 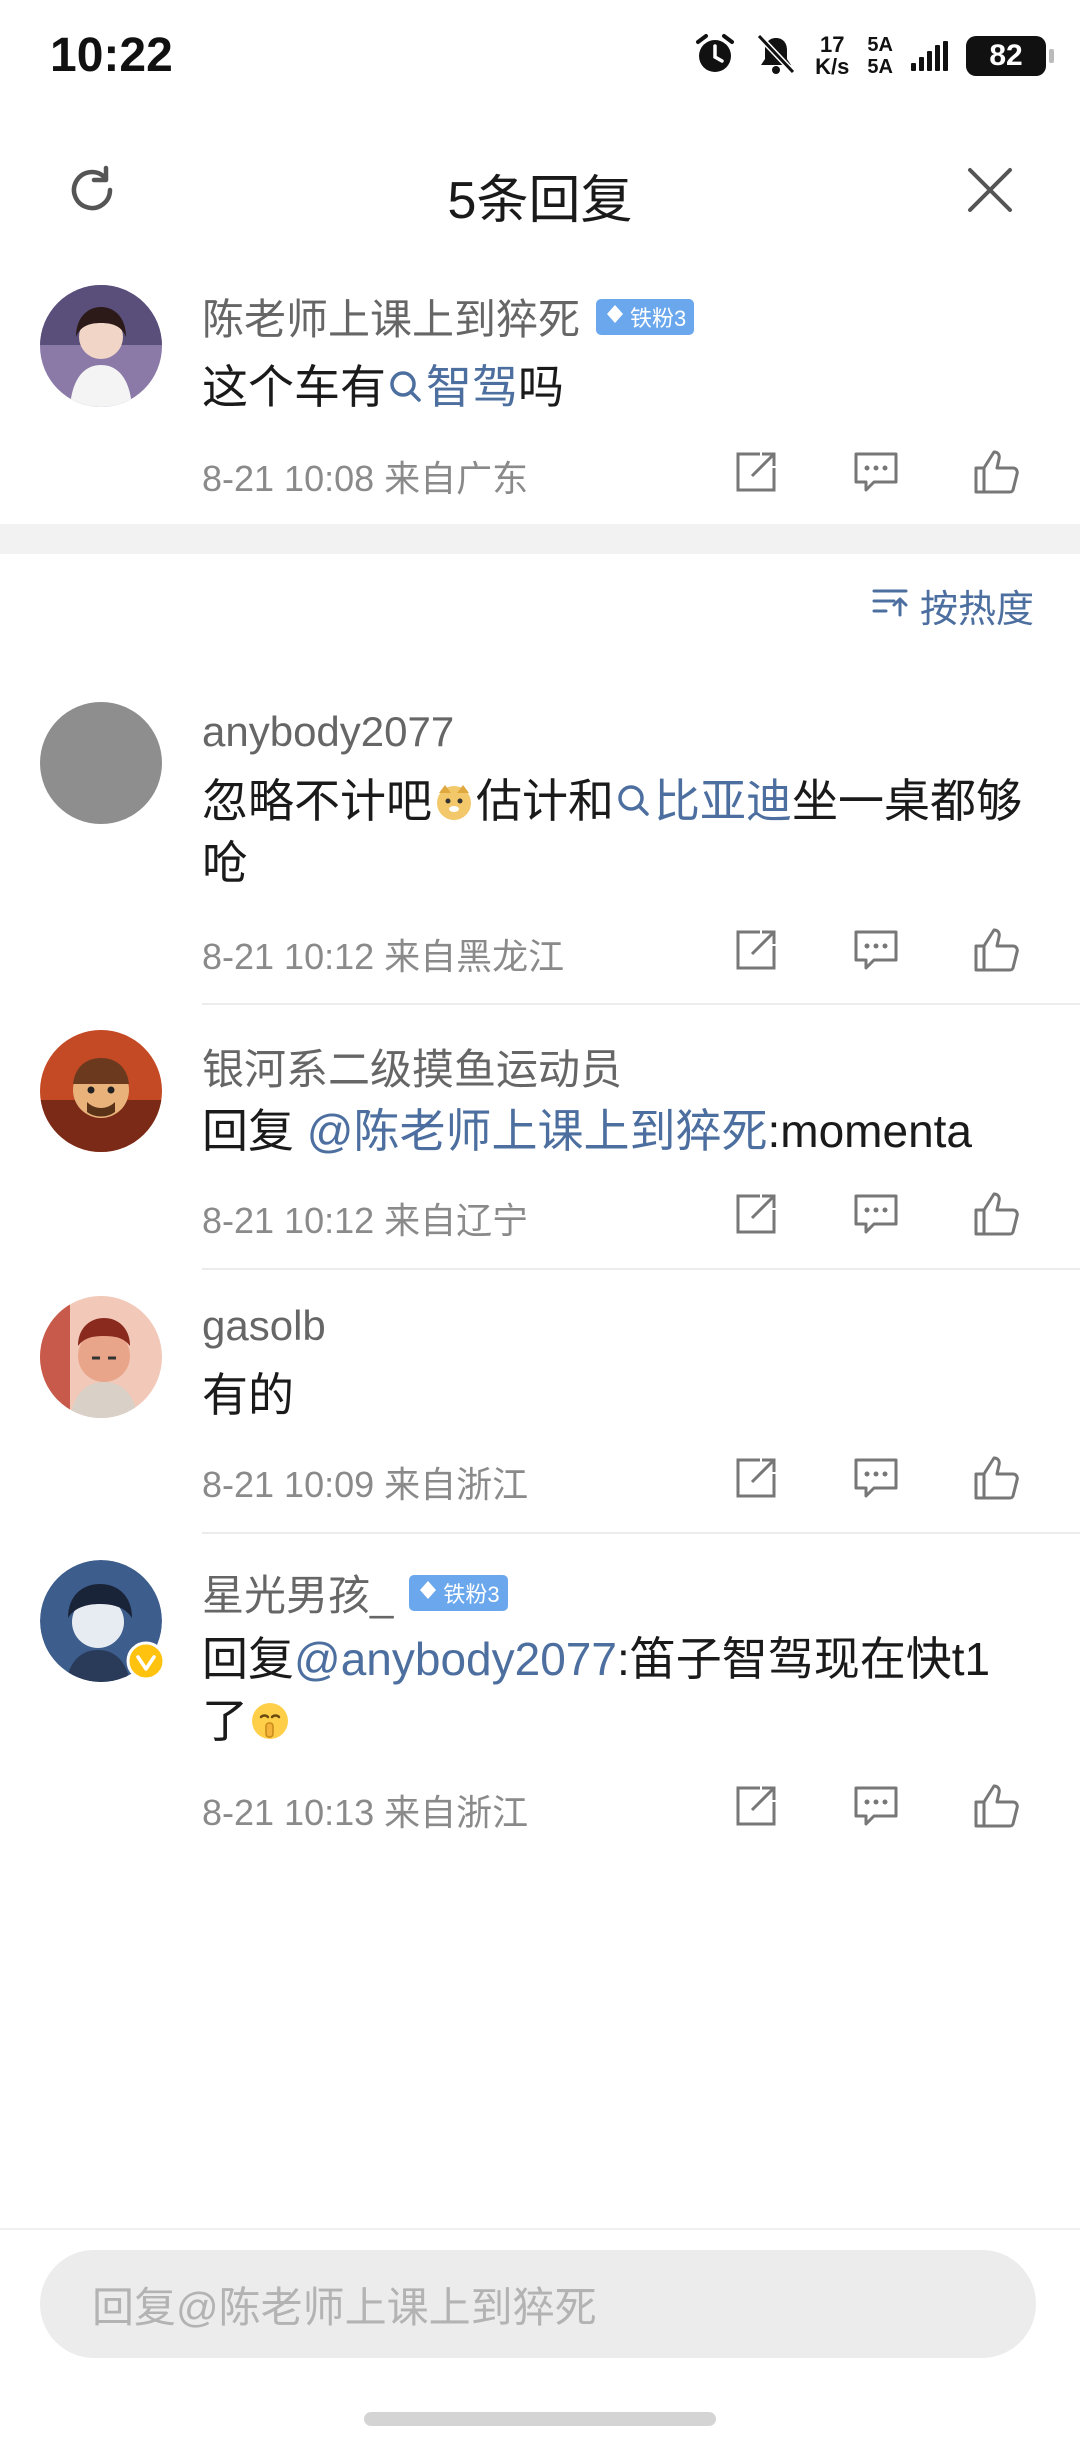 I want to click on home-indicator, so click(x=540, y=2419).